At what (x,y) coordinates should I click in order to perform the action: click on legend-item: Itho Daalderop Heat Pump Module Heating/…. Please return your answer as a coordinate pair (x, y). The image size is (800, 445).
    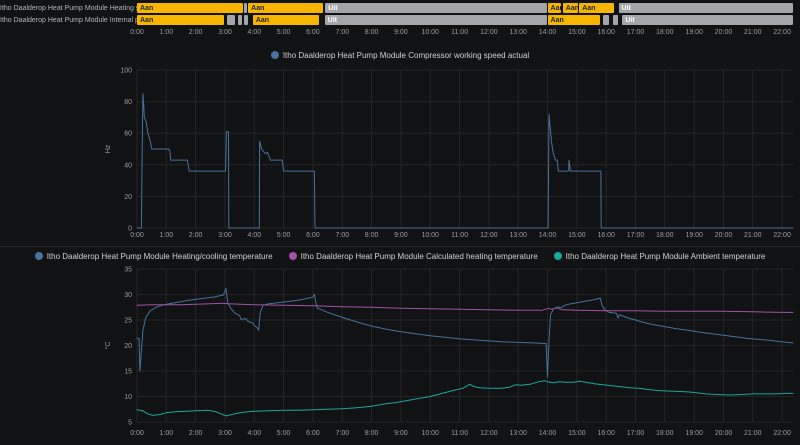
    Looking at the image, I should click on (153, 256).